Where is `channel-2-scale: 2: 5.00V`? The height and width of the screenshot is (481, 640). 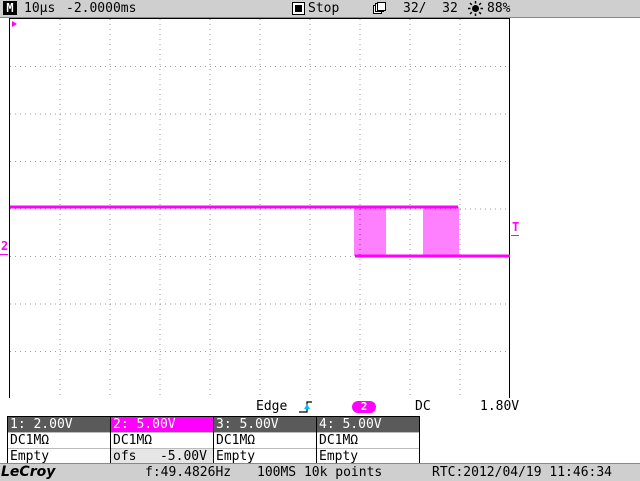 channel-2-scale: 2: 5.00V is located at coordinates (162, 424).